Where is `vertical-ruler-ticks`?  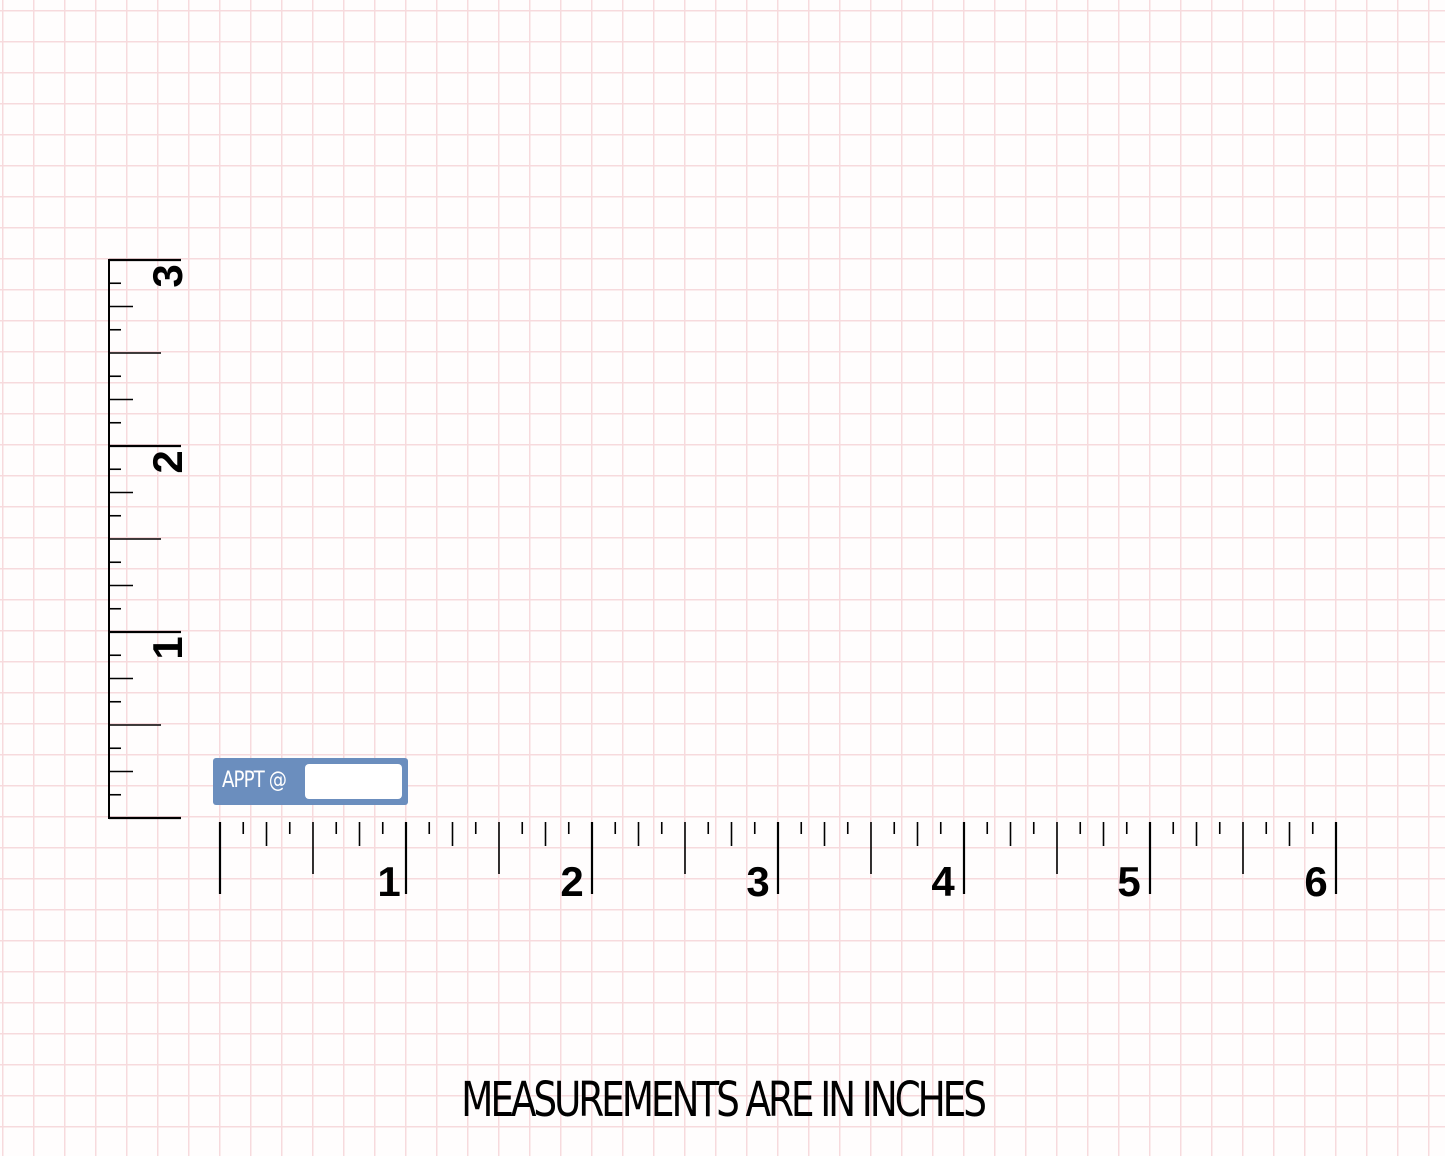
vertical-ruler-ticks is located at coordinates (144, 539).